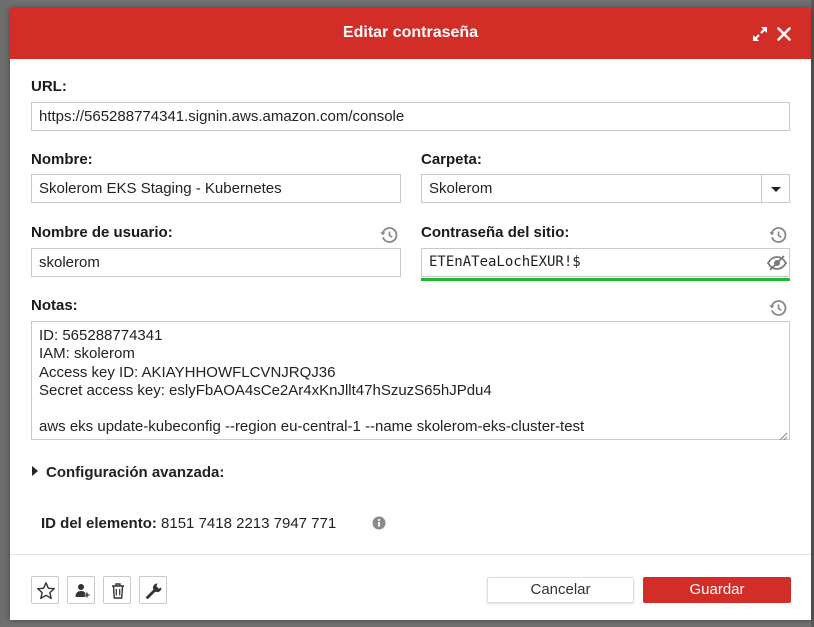 This screenshot has height=627, width=814. Describe the element at coordinates (451, 159) in the screenshot. I see `folder-label: Carpeta:` at that location.